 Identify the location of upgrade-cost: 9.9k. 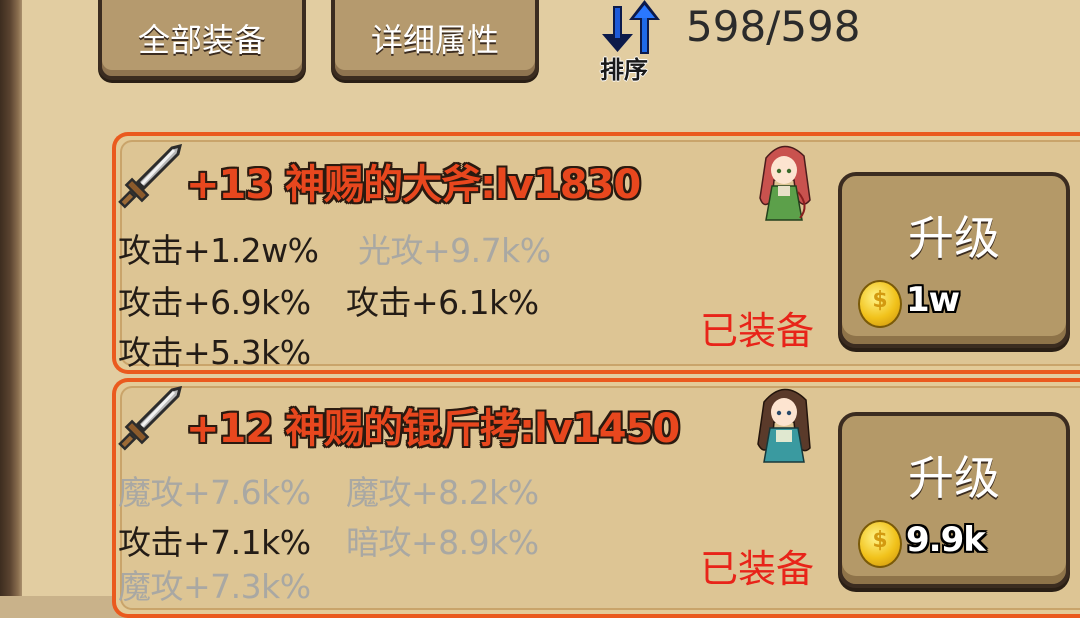
(946, 540).